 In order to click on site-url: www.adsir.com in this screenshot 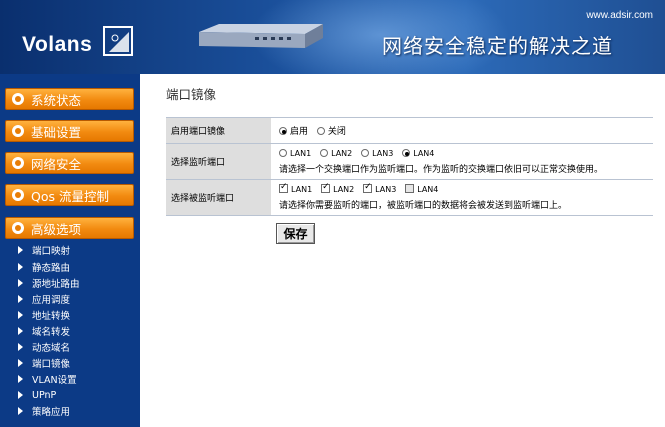, I will do `click(619, 15)`.